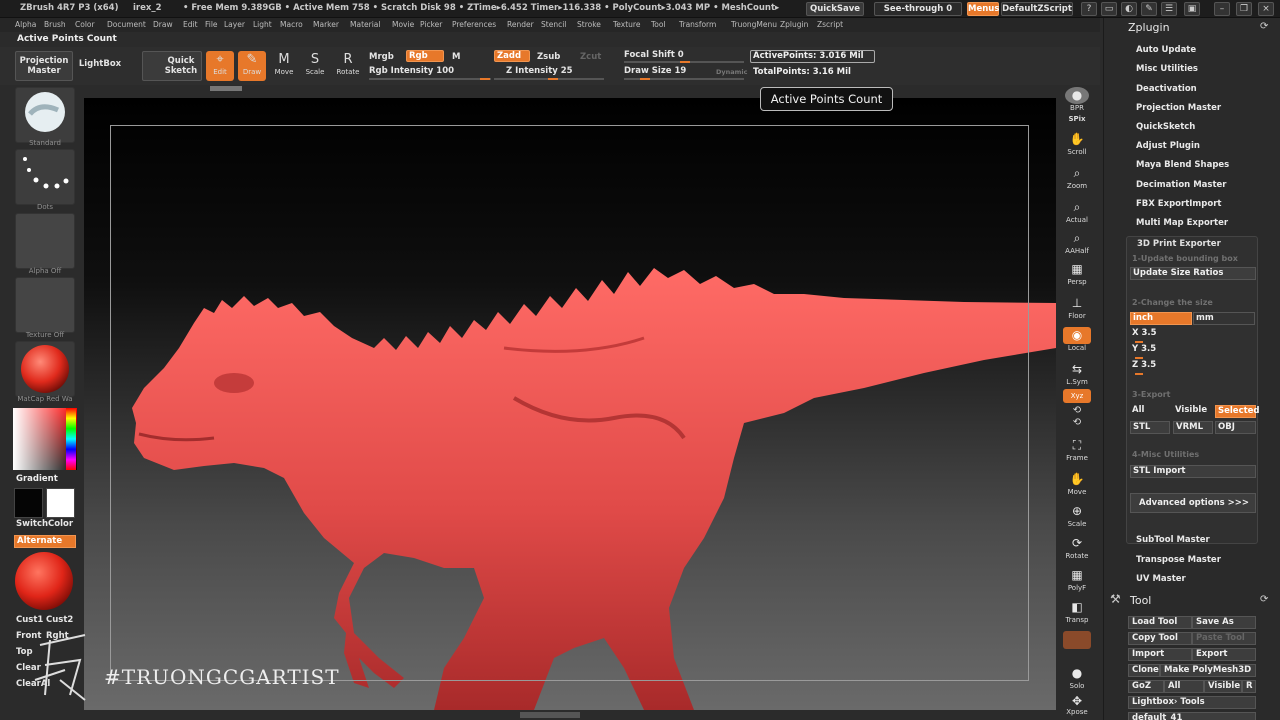 The height and width of the screenshot is (720, 1280). Describe the element at coordinates (45, 115) in the screenshot. I see `brush-thumbnail` at that location.